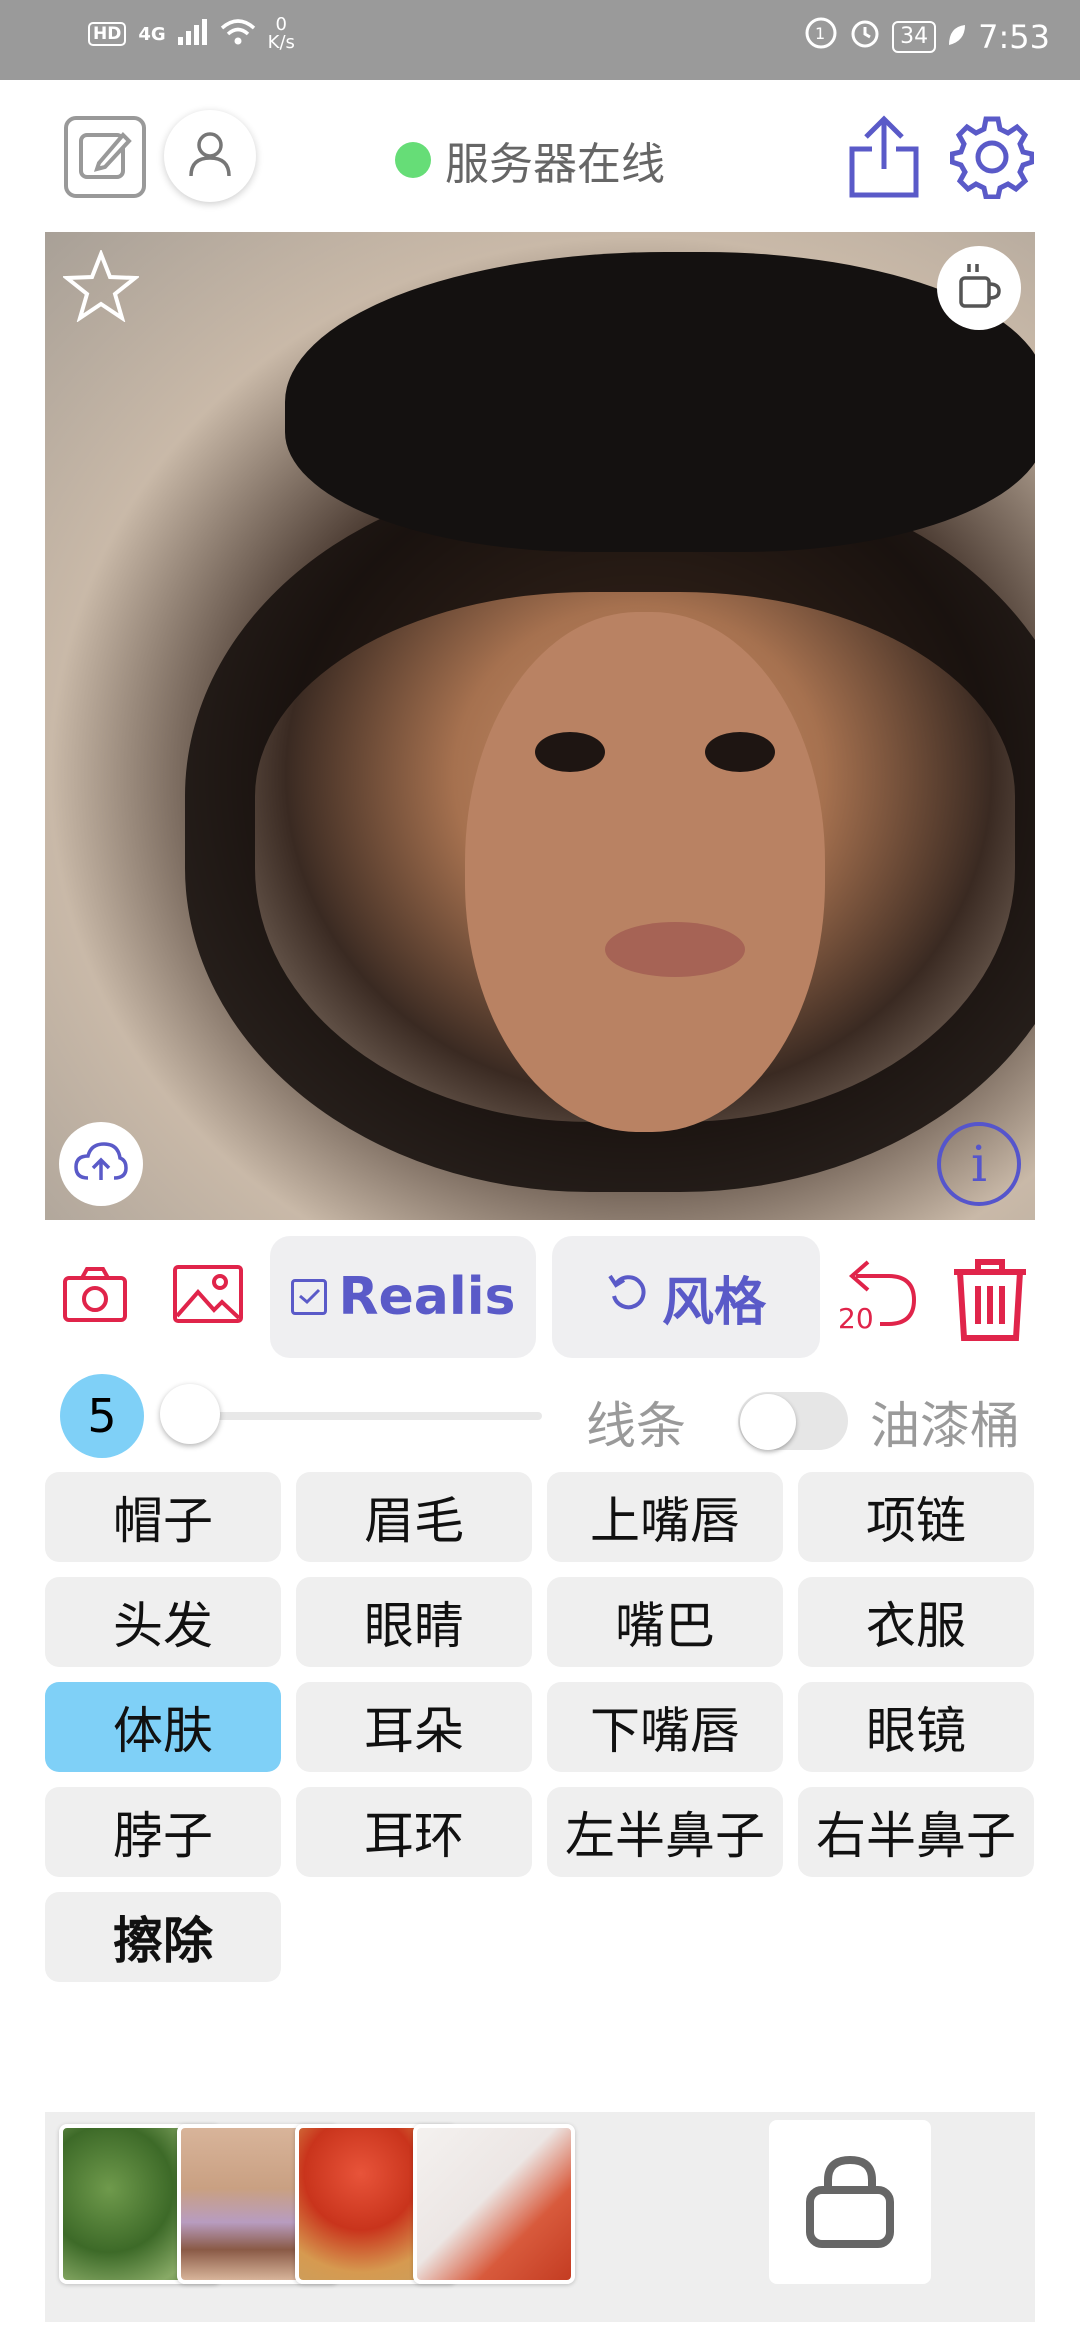 The height and width of the screenshot is (2340, 1080). What do you see at coordinates (856, 1318) in the screenshot?
I see `undo-count: 20` at bounding box center [856, 1318].